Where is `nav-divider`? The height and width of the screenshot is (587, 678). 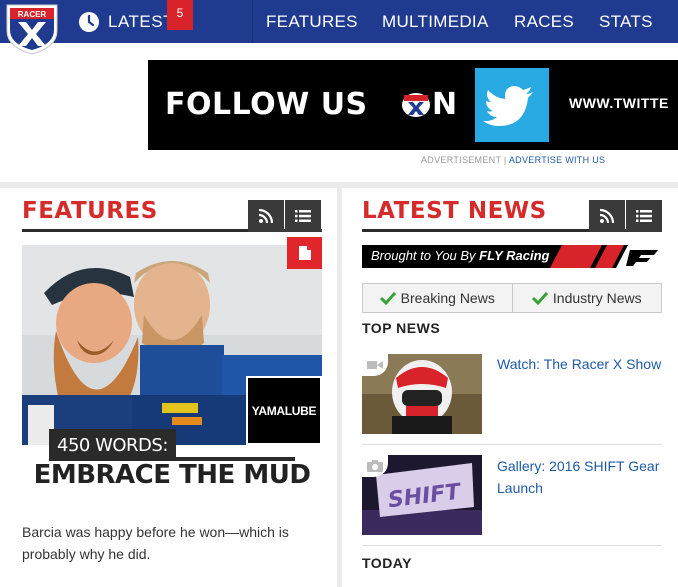
nav-divider is located at coordinates (252, 21).